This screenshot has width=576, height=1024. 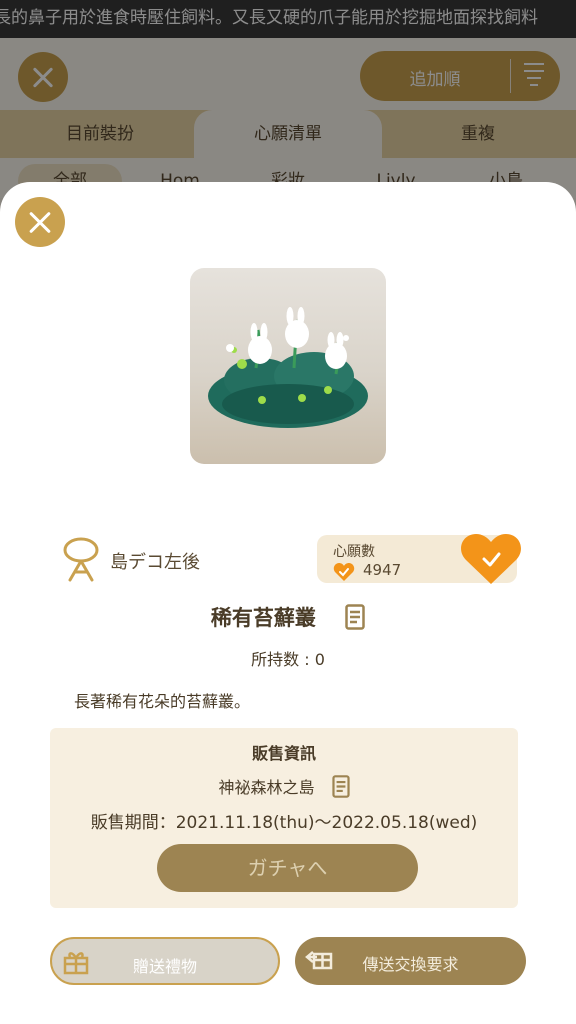 I want to click on sale-place-row: 神祕森林之島, so click(x=284, y=786).